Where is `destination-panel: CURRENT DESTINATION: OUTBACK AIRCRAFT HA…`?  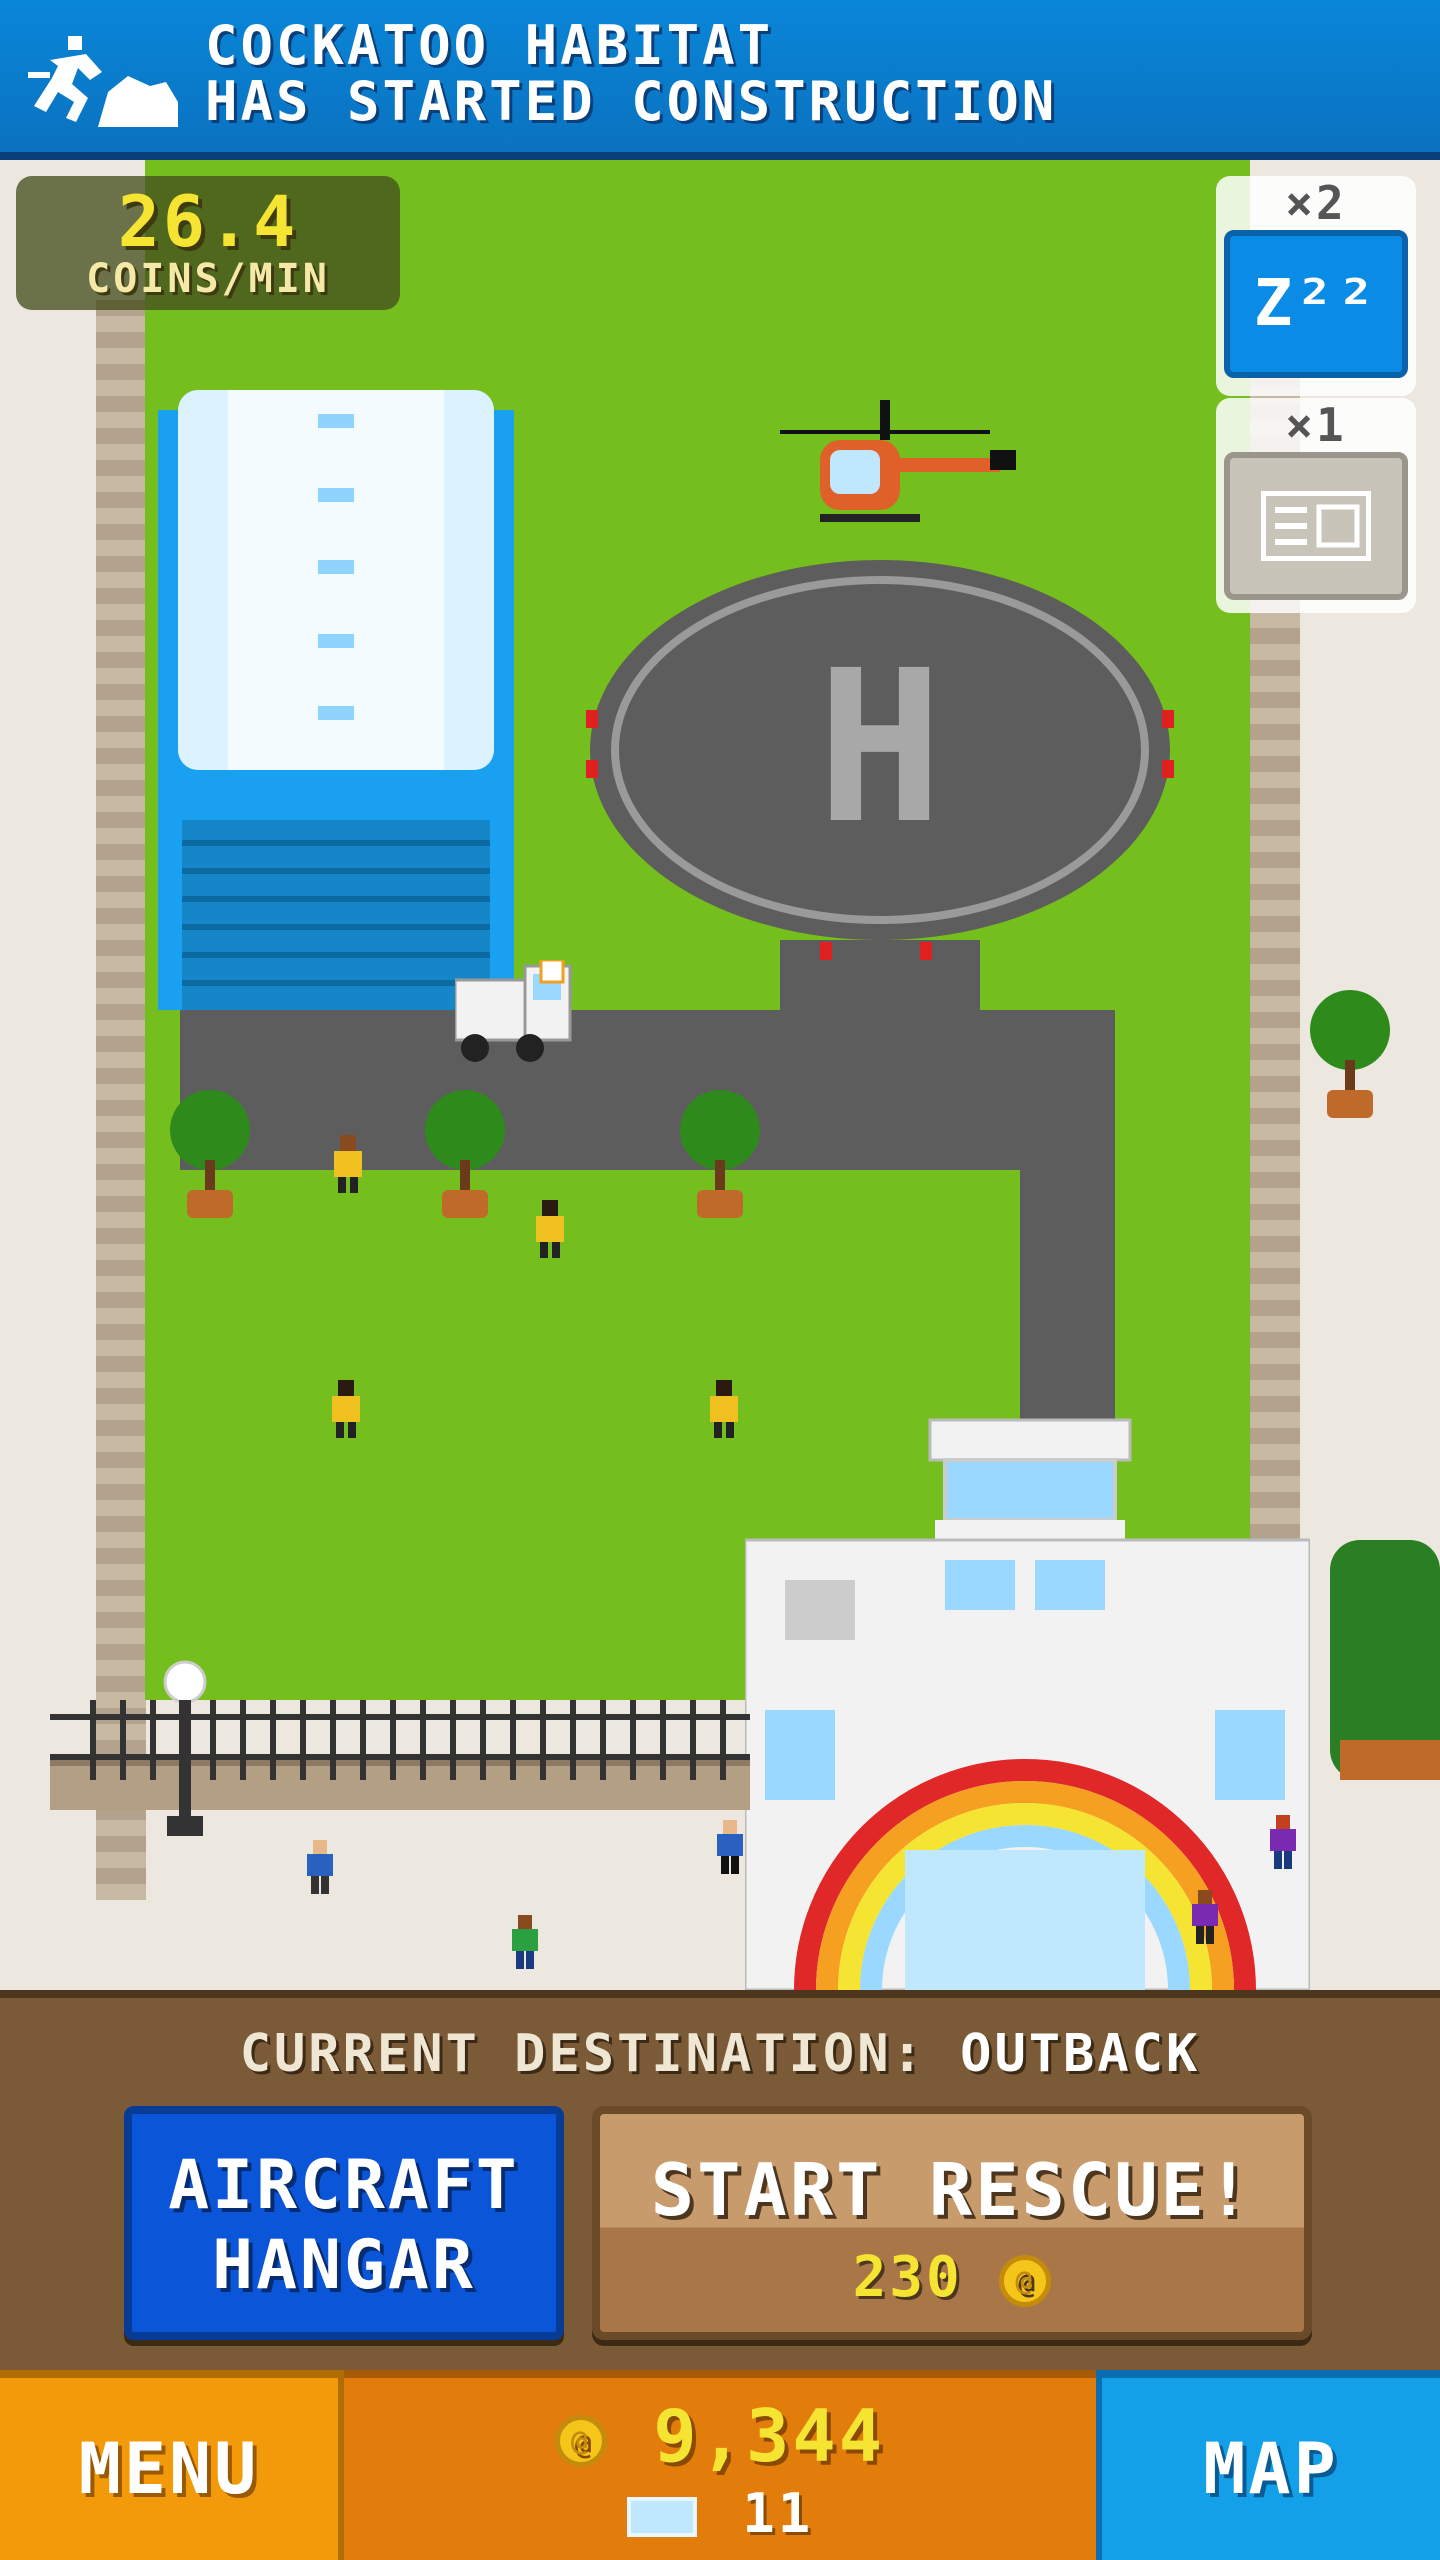 destination-panel: CURRENT DESTINATION: OUTBACK AIRCRAFT HA… is located at coordinates (720, 2180).